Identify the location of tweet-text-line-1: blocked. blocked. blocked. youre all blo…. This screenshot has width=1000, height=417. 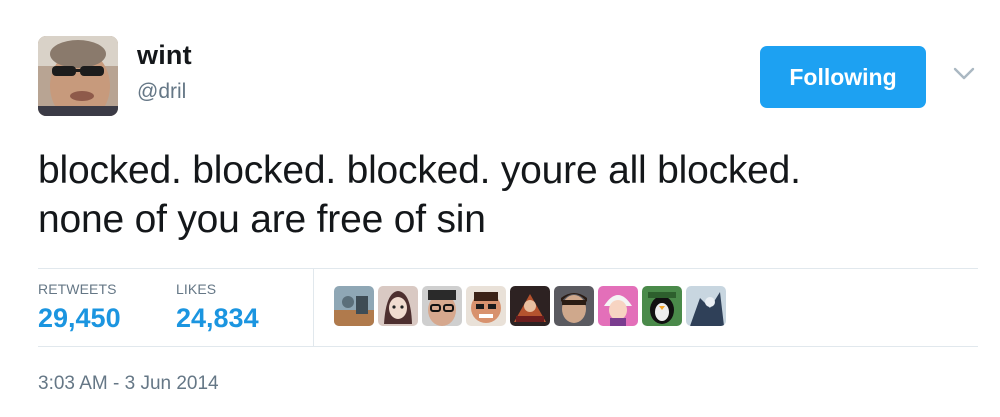
(419, 170).